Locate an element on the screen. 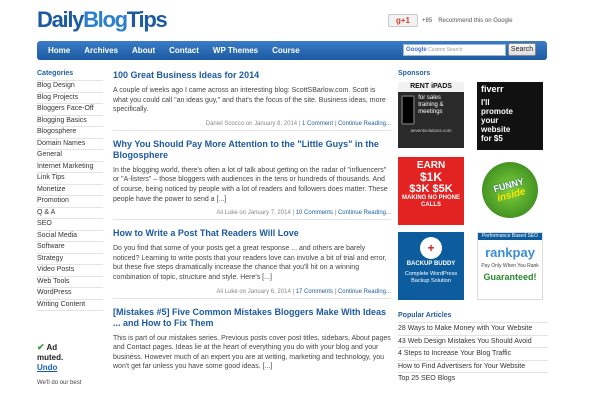 The width and height of the screenshot is (590, 400). category-item: Q & A is located at coordinates (70, 212).